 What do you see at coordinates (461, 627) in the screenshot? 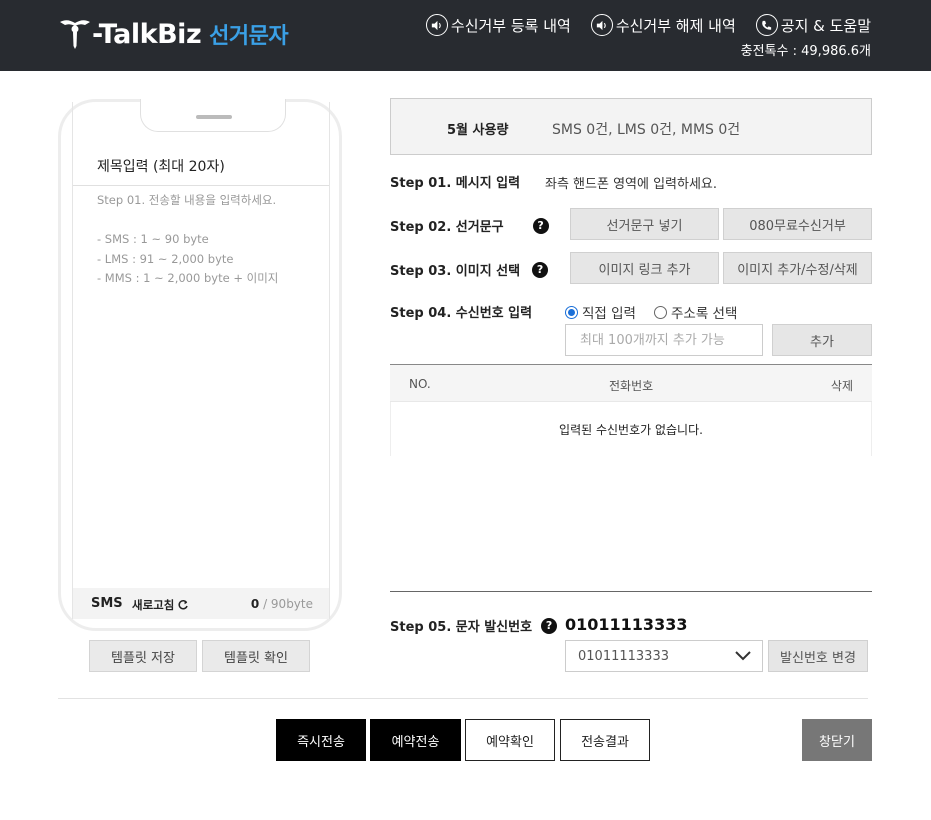
I see `step5-text: Step 05. 문자 발신번호` at bounding box center [461, 627].